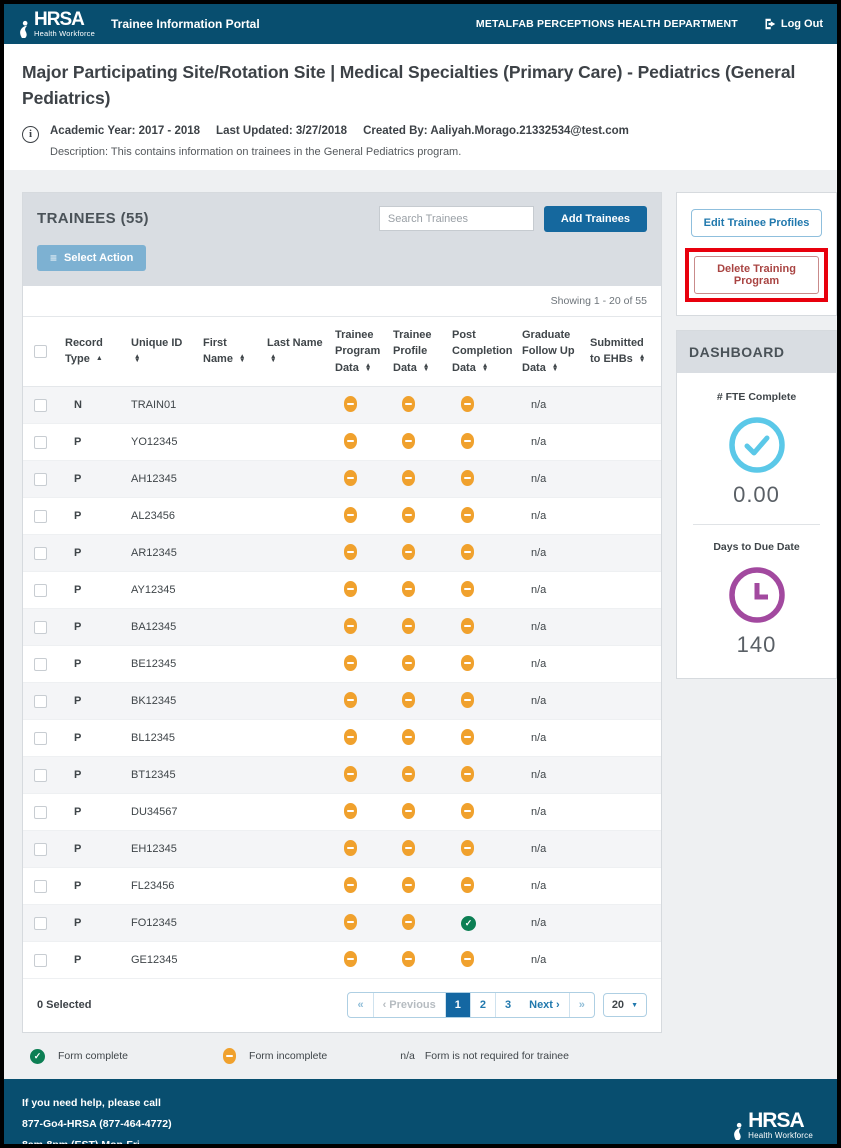 The height and width of the screenshot is (1148, 841). Describe the element at coordinates (582, 1005) in the screenshot. I see `last-page-button: »` at that location.